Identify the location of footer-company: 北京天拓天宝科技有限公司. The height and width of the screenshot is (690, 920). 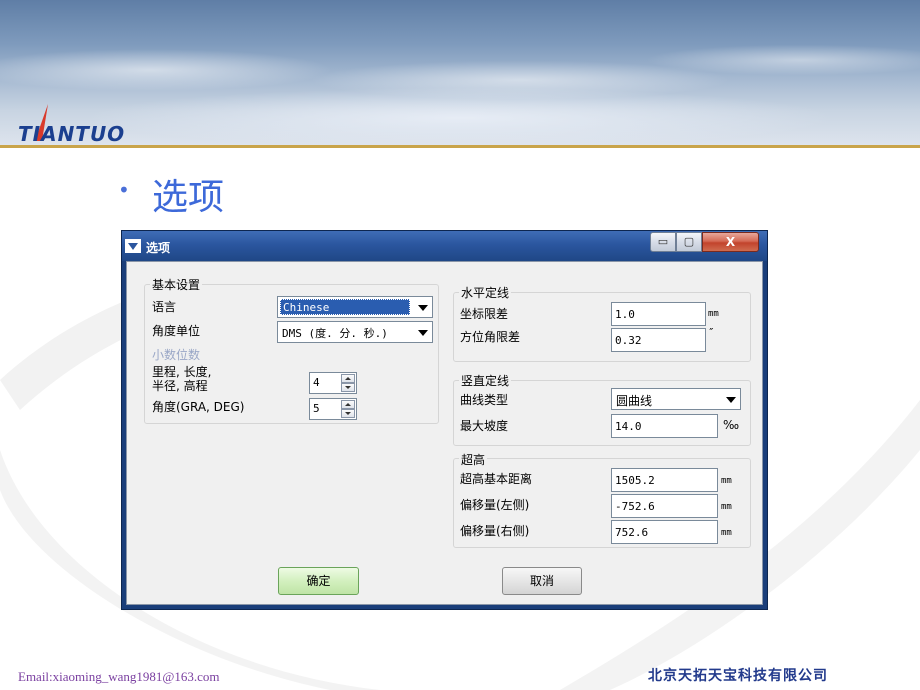
(738, 676).